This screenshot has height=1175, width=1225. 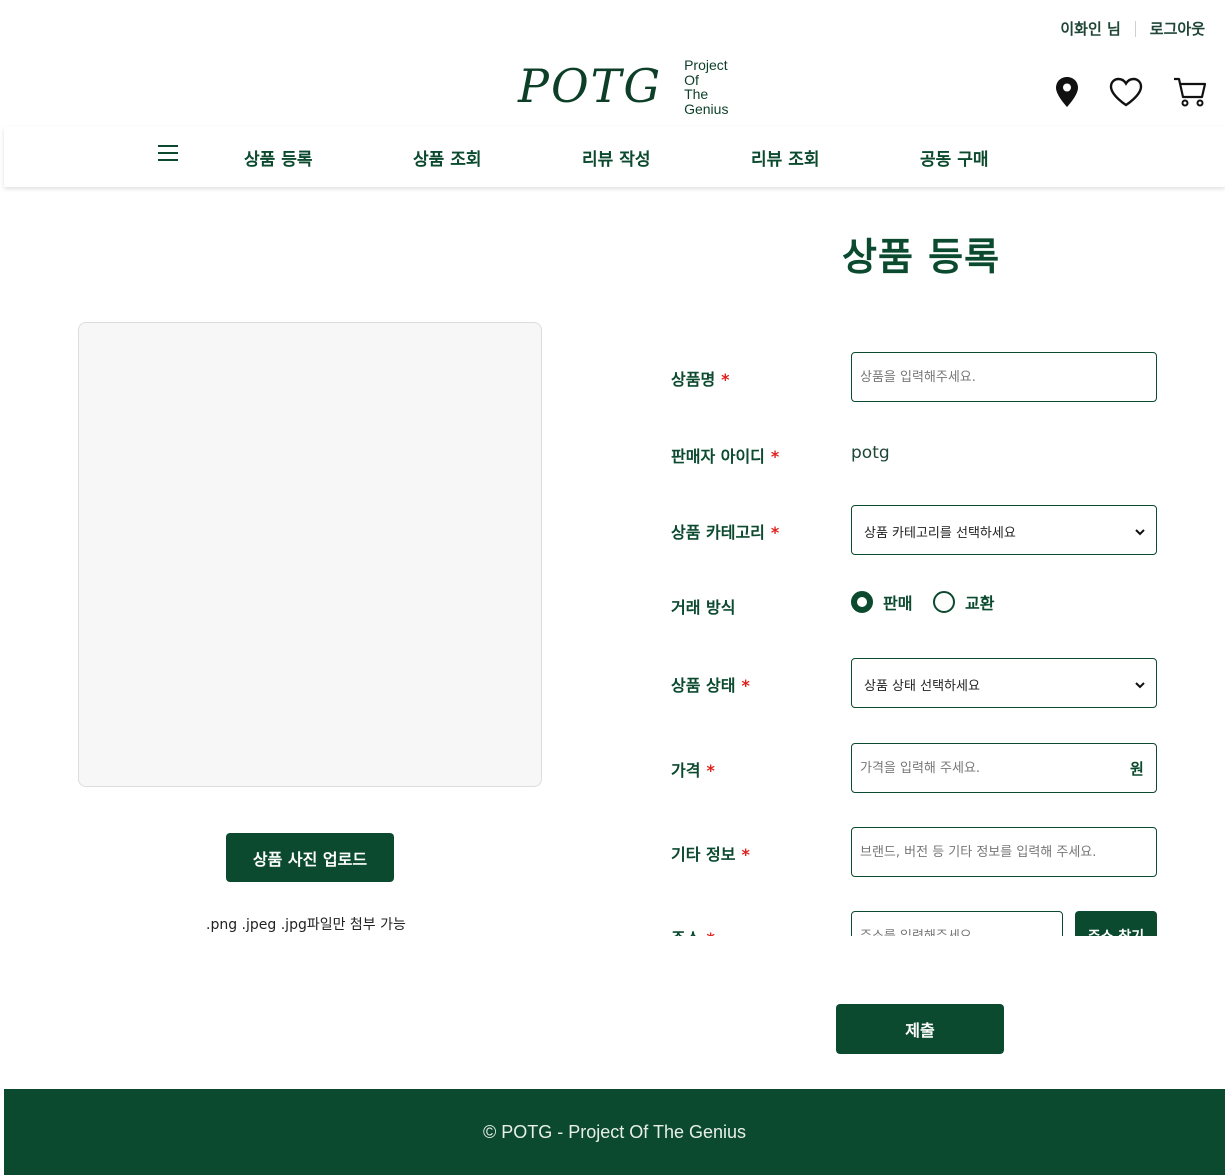 What do you see at coordinates (703, 607) in the screenshot?
I see `trade-method-label: 거래 방식` at bounding box center [703, 607].